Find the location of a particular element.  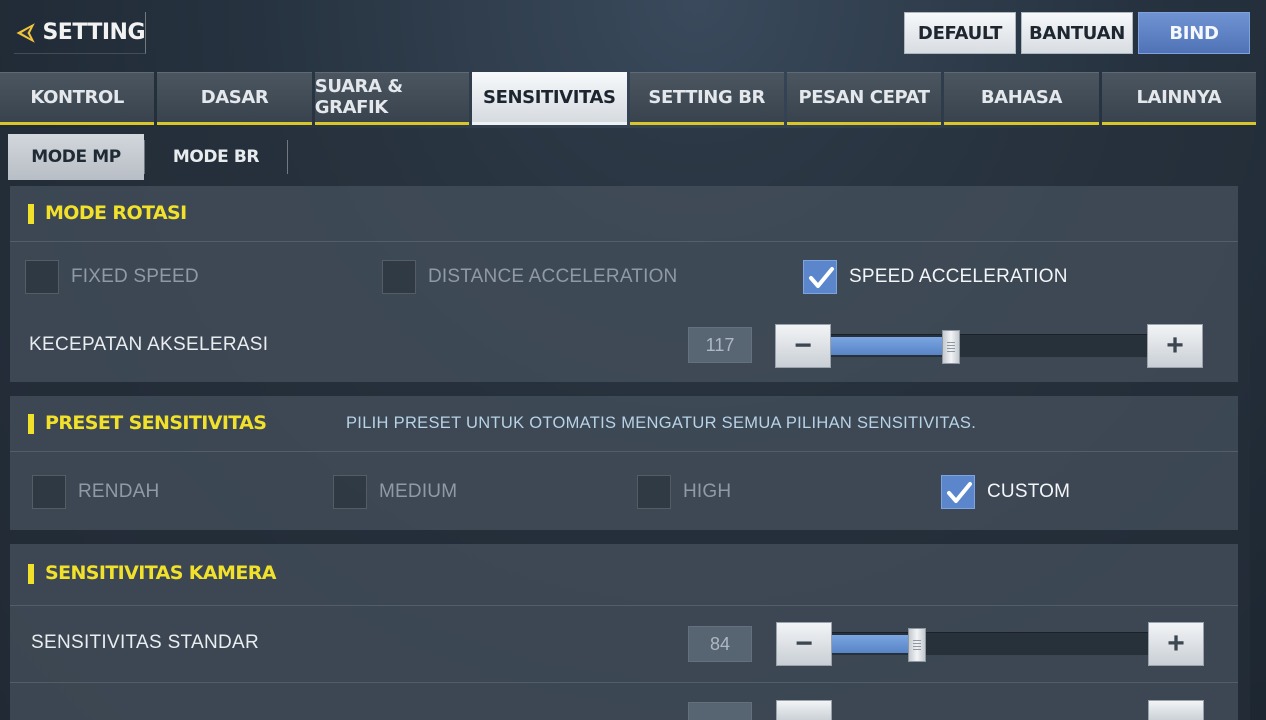

acceleration-slider: − + is located at coordinates (989, 346).